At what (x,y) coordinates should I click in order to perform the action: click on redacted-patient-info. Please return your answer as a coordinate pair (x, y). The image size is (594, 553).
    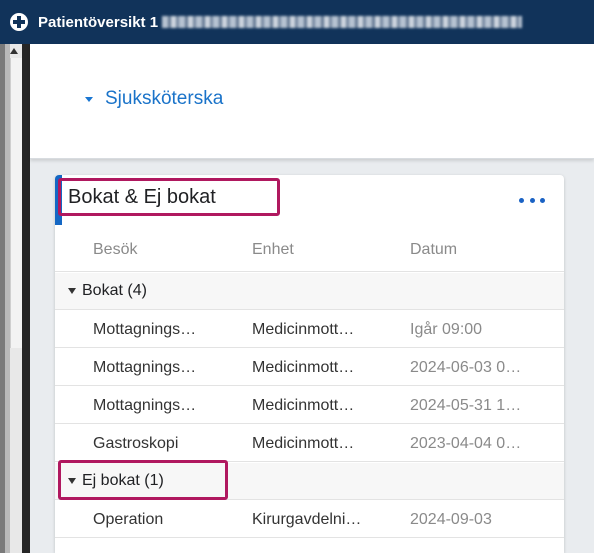
    Looking at the image, I should click on (342, 22).